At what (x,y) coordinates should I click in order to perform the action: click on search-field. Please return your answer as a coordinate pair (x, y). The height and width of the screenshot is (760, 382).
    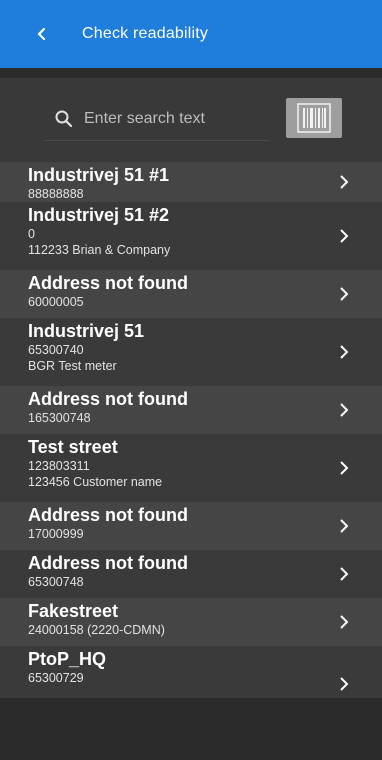
    Looking at the image, I should click on (156, 119).